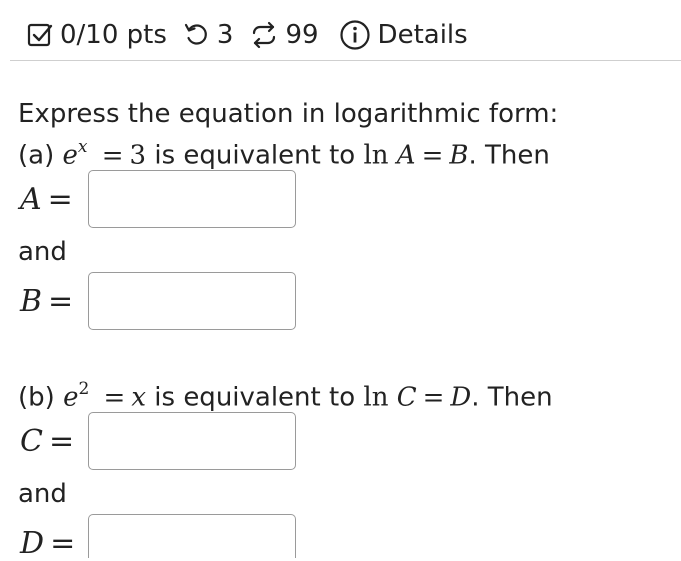 Image resolution: width=681 pixels, height=561 pixels. What do you see at coordinates (197, 35) in the screenshot?
I see `retry-icon` at bounding box center [197, 35].